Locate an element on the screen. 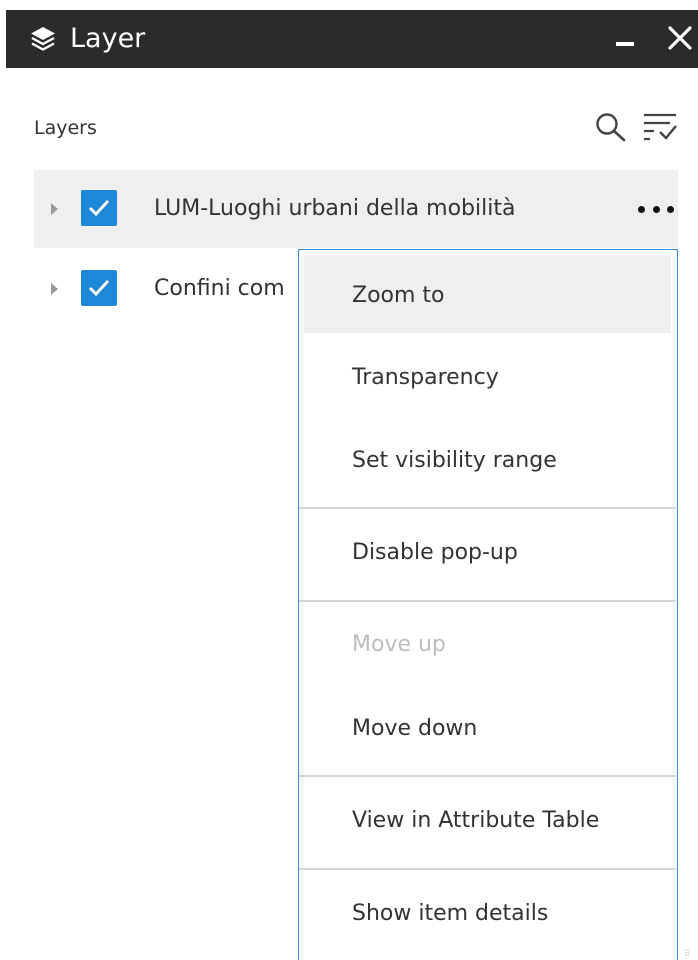 The width and height of the screenshot is (698, 960). menu-item-move-down: Move down is located at coordinates (487, 729).